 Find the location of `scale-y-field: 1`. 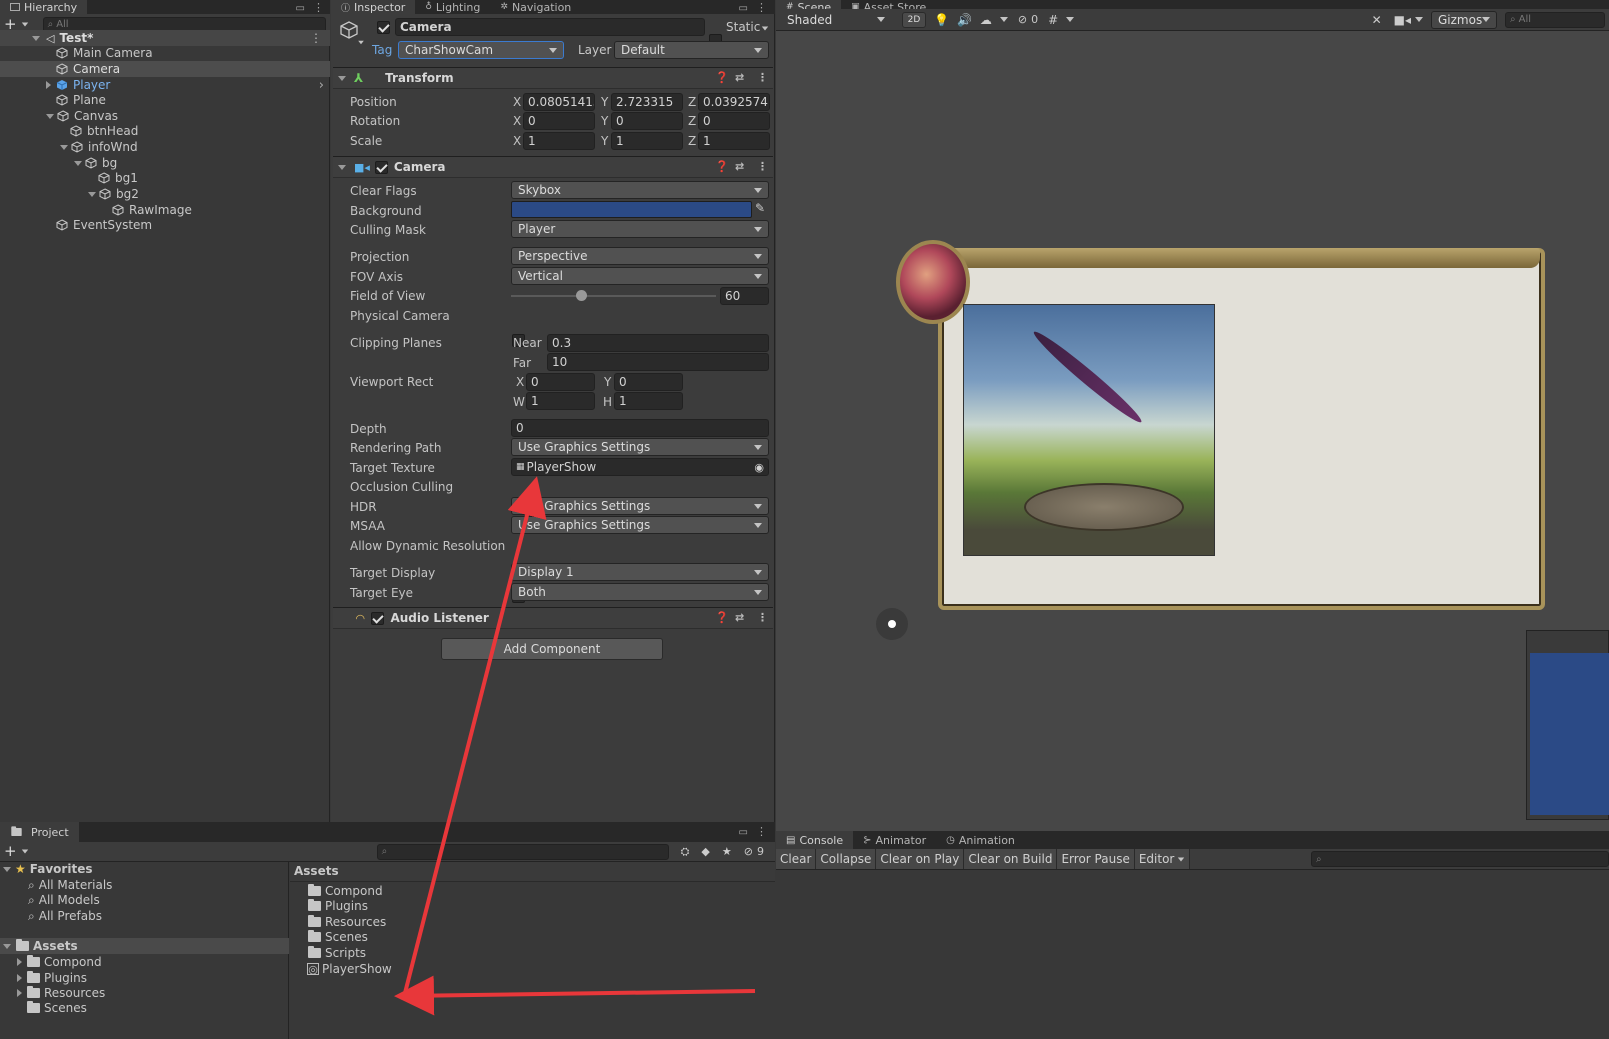

scale-y-field: 1 is located at coordinates (647, 141).